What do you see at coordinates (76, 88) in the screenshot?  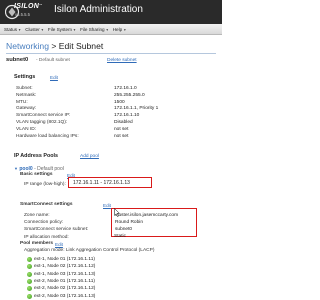 I see `settings-row: Subnet: 172.16.1.0` at bounding box center [76, 88].